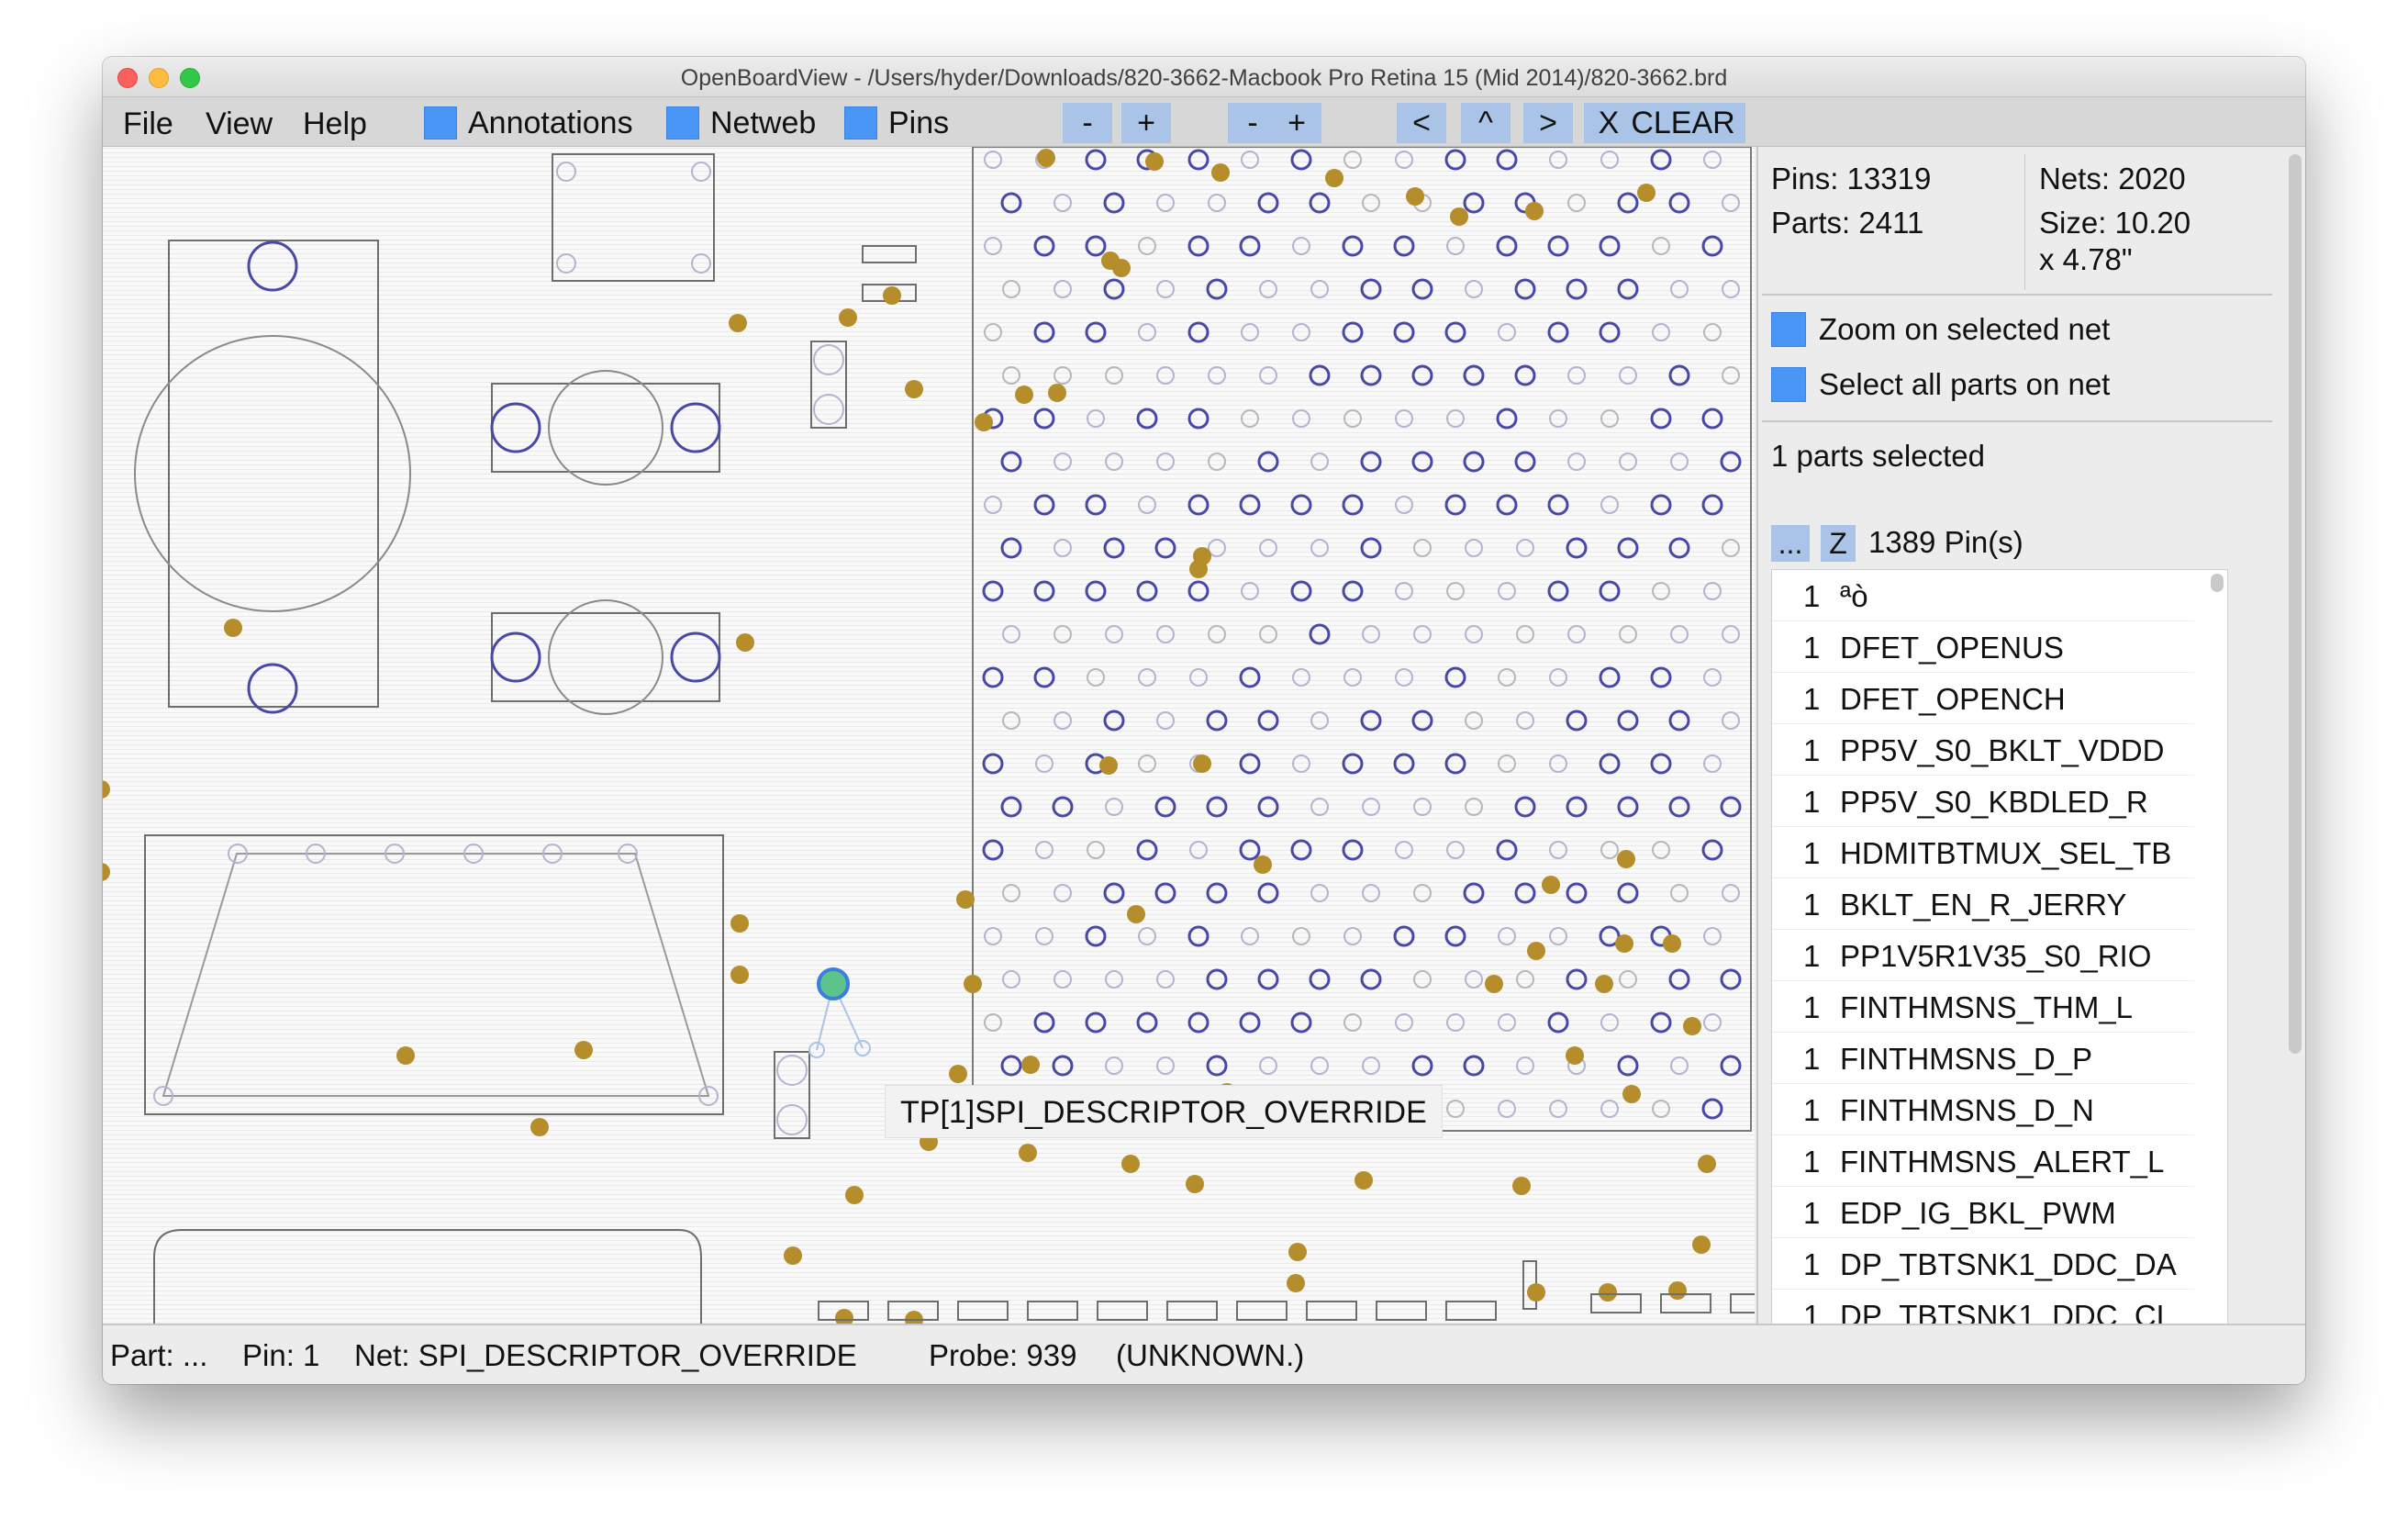 This screenshot has height=1531, width=2408. What do you see at coordinates (606, 428) in the screenshot?
I see `part-circle` at bounding box center [606, 428].